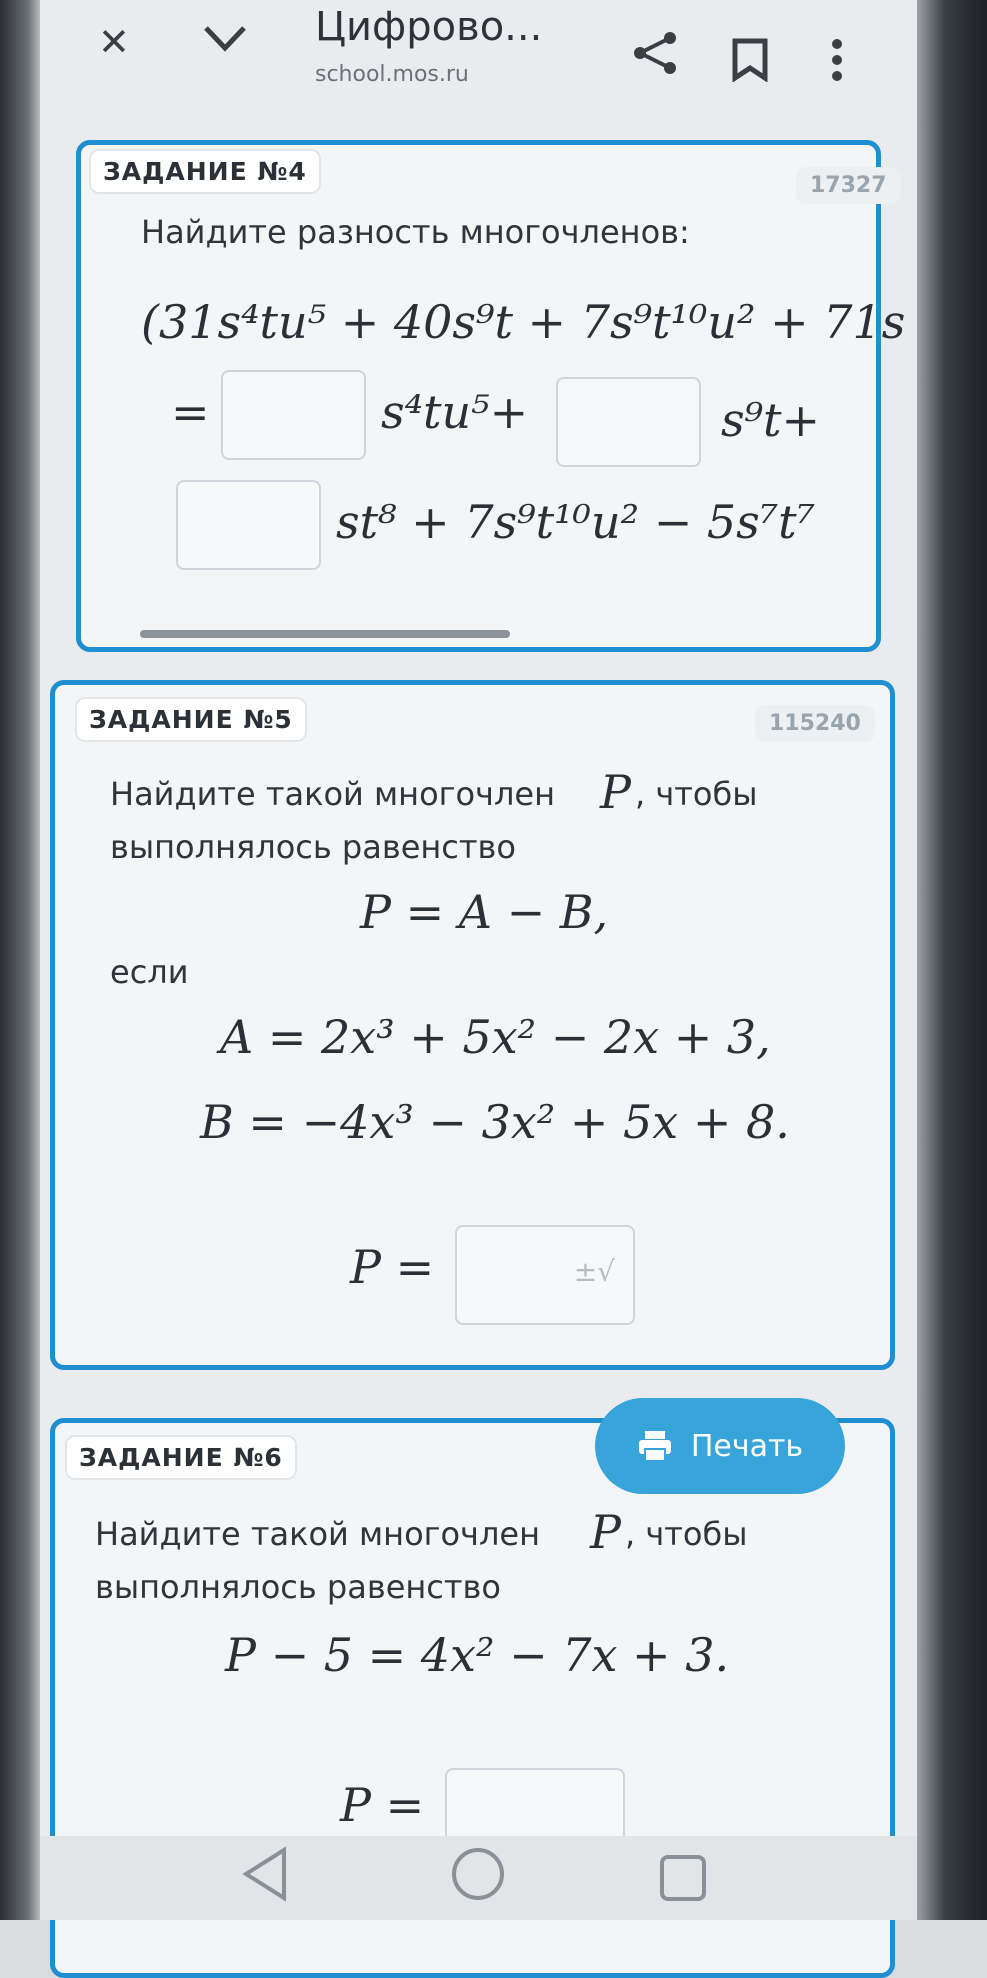 Image resolution: width=987 pixels, height=1978 pixels. I want to click on task-tag: ЗАДАНИЕ №5, so click(191, 719).